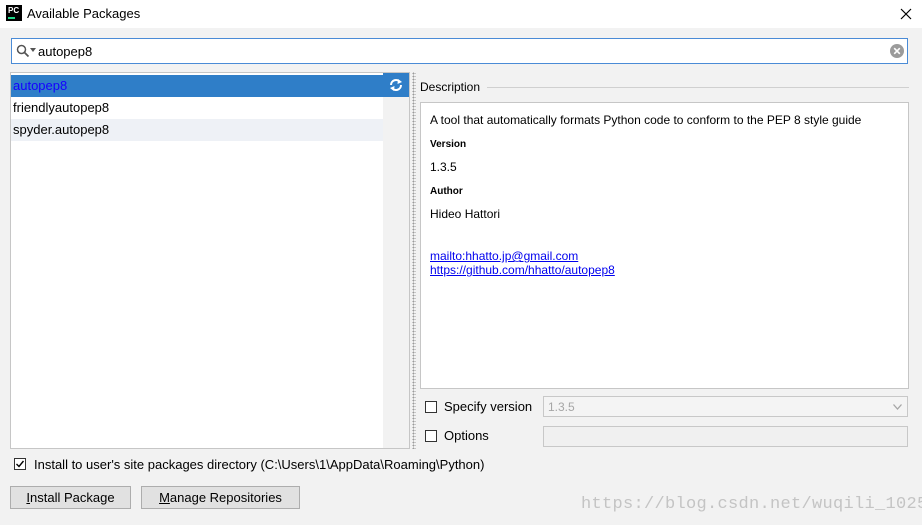 The image size is (922, 525). I want to click on install-user-site-checkbox, so click(20, 464).